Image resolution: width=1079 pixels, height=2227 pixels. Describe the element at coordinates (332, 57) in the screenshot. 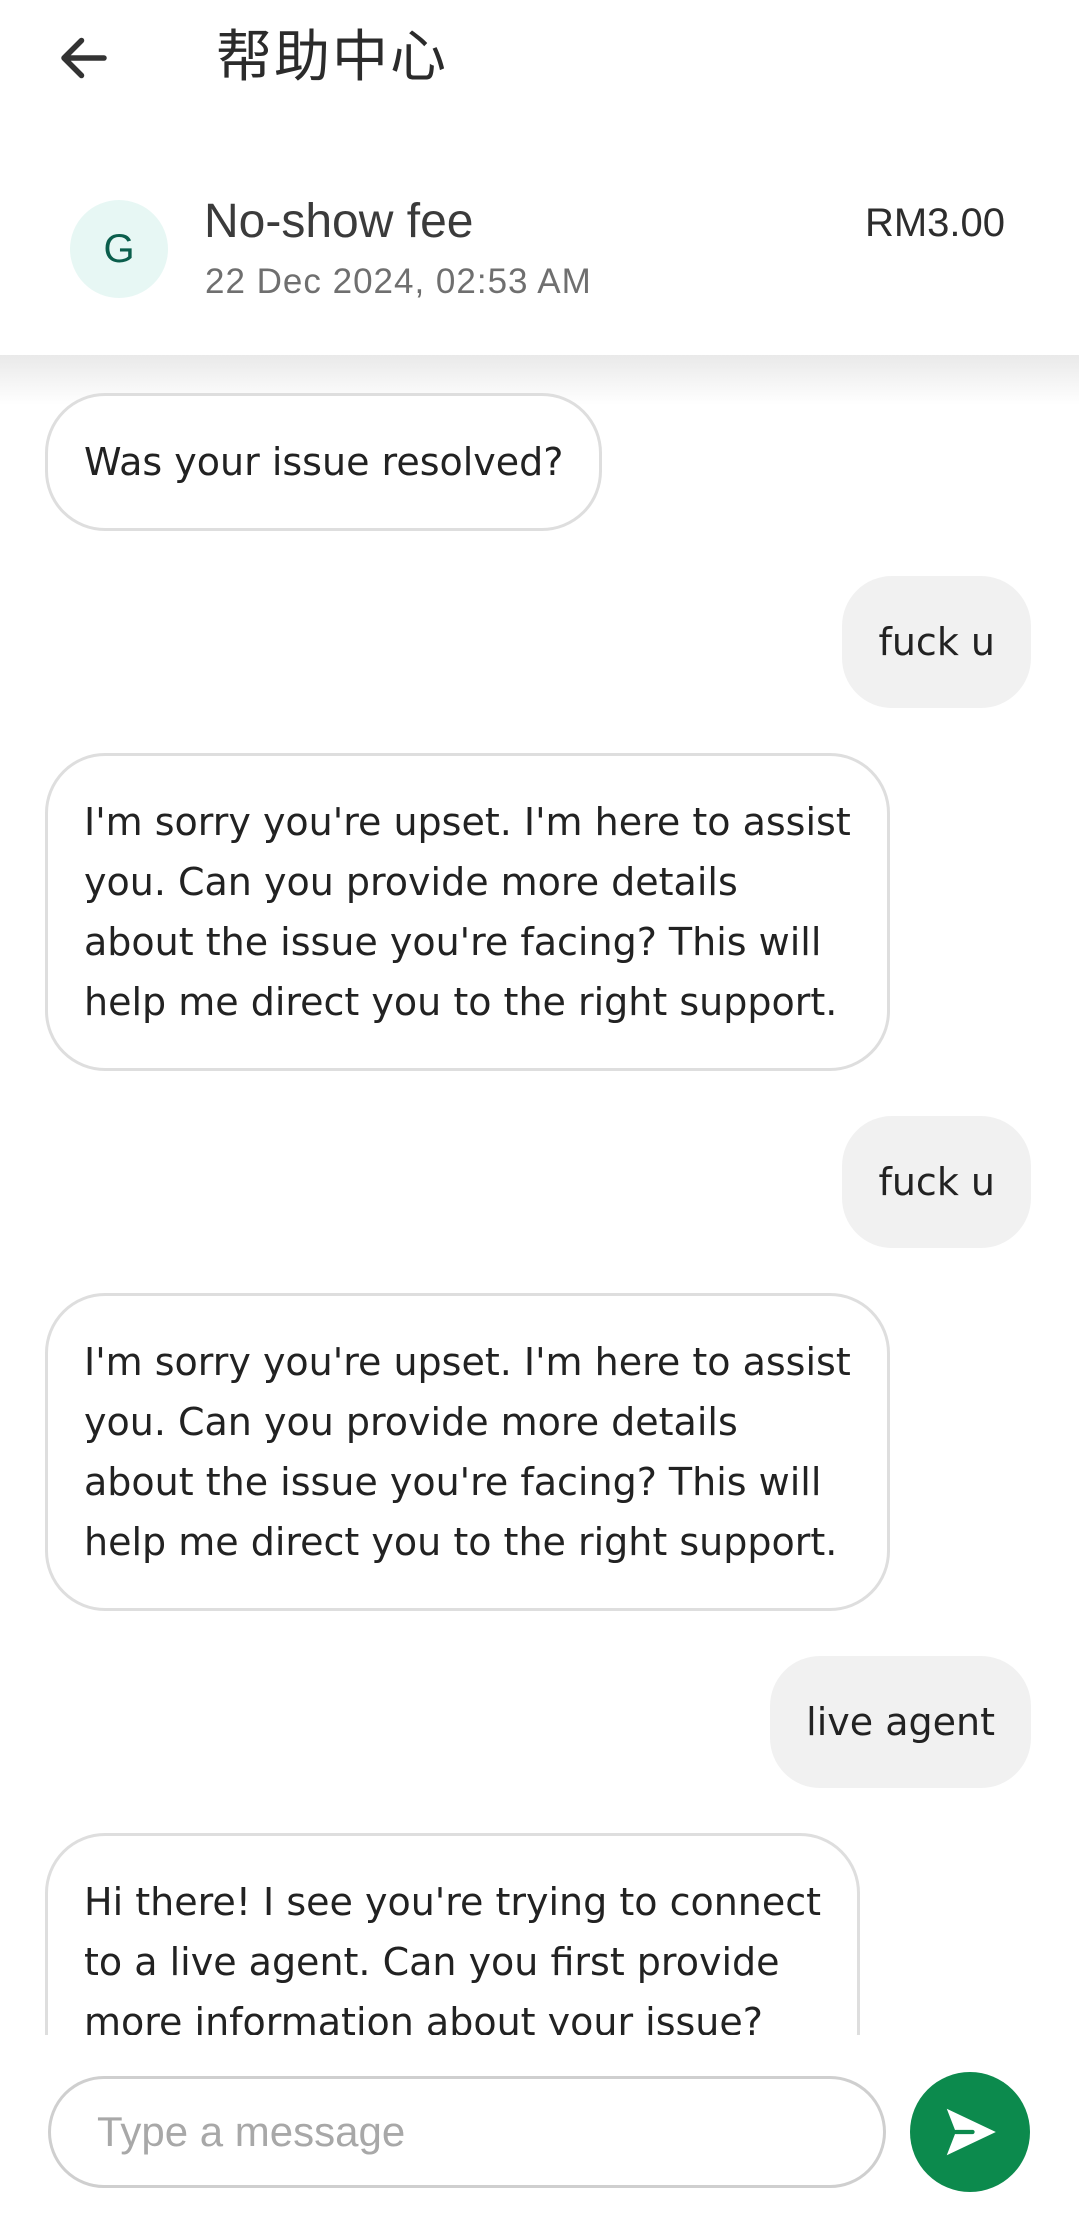

I see `page-title: 帮助中心` at that location.